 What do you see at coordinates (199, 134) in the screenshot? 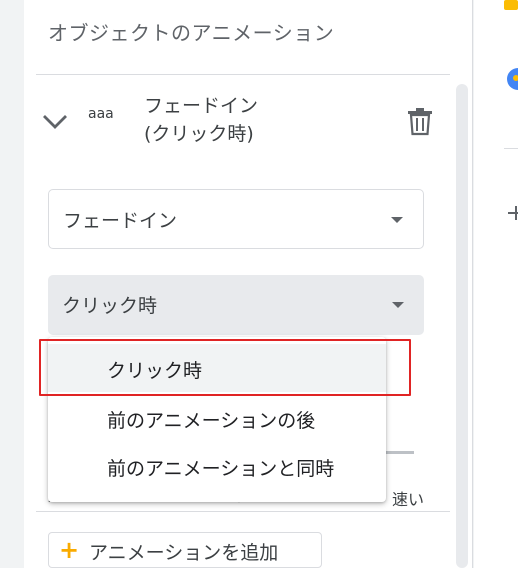
I see `animation-title-line2: (クリック時)` at bounding box center [199, 134].